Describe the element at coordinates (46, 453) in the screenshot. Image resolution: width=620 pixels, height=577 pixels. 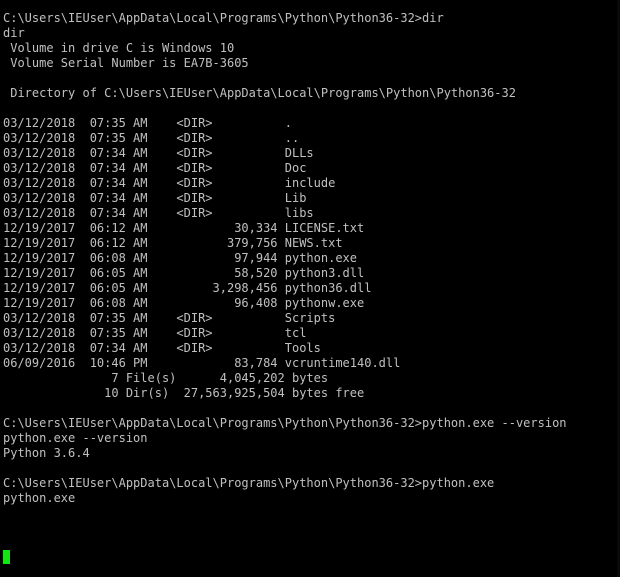
I see `version-output-line: Python 3.6.4` at that location.